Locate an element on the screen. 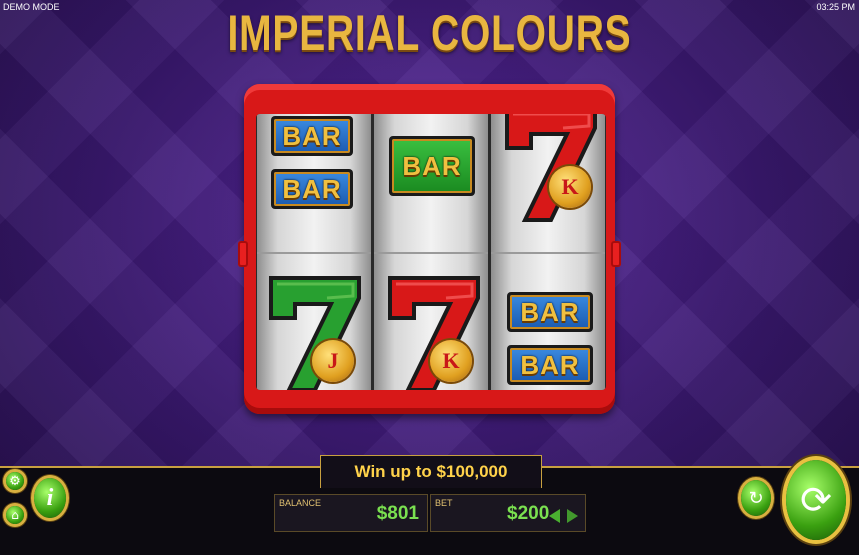 The width and height of the screenshot is (859, 555). reel-2: BAR K is located at coordinates (431, 252).